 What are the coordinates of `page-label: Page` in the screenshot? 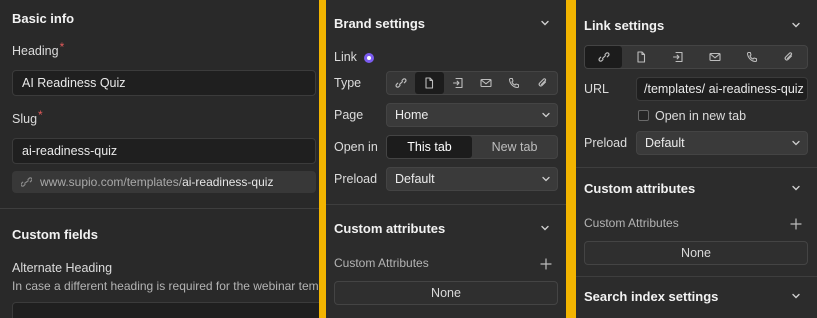 It's located at (349, 115).